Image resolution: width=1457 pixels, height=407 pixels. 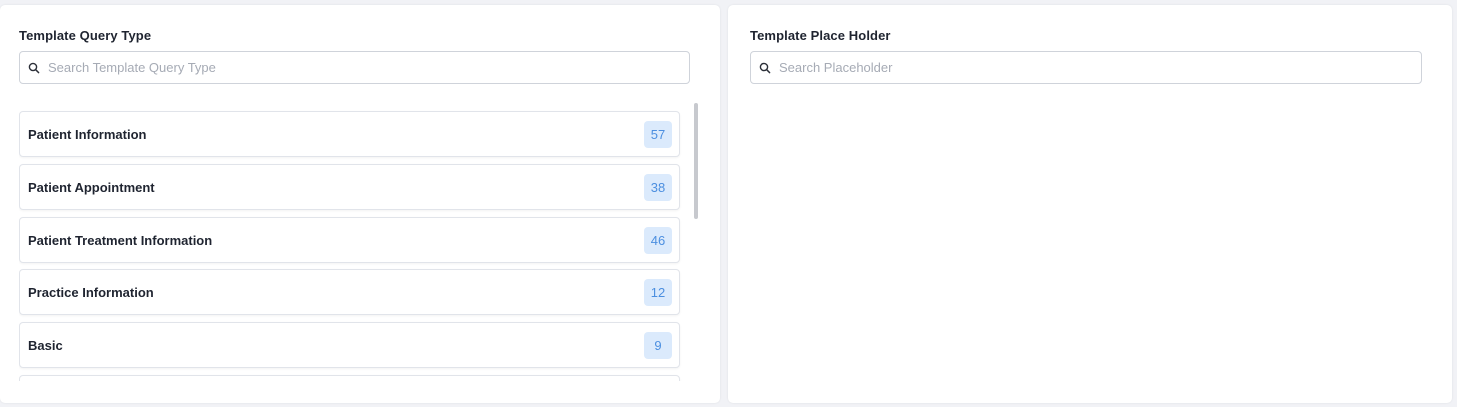 I want to click on count-badge: 57, so click(x=658, y=134).